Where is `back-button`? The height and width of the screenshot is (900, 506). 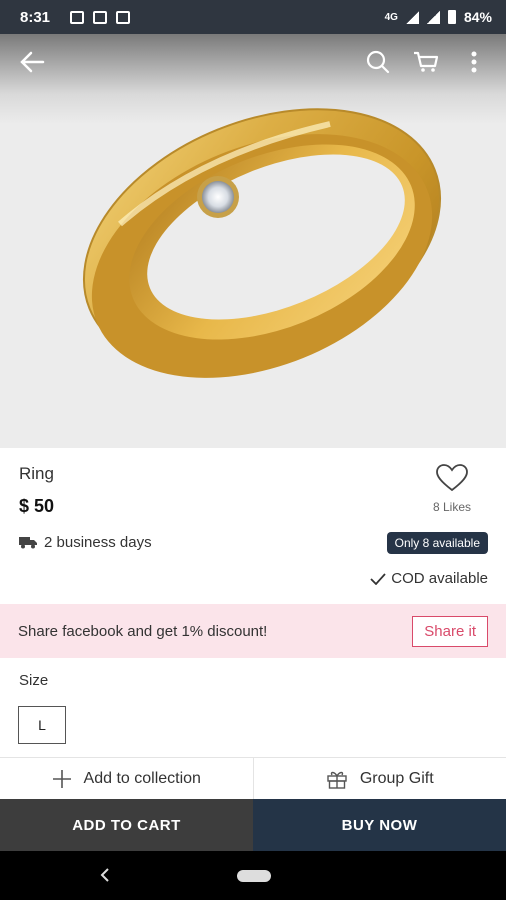
back-button is located at coordinates (32, 62).